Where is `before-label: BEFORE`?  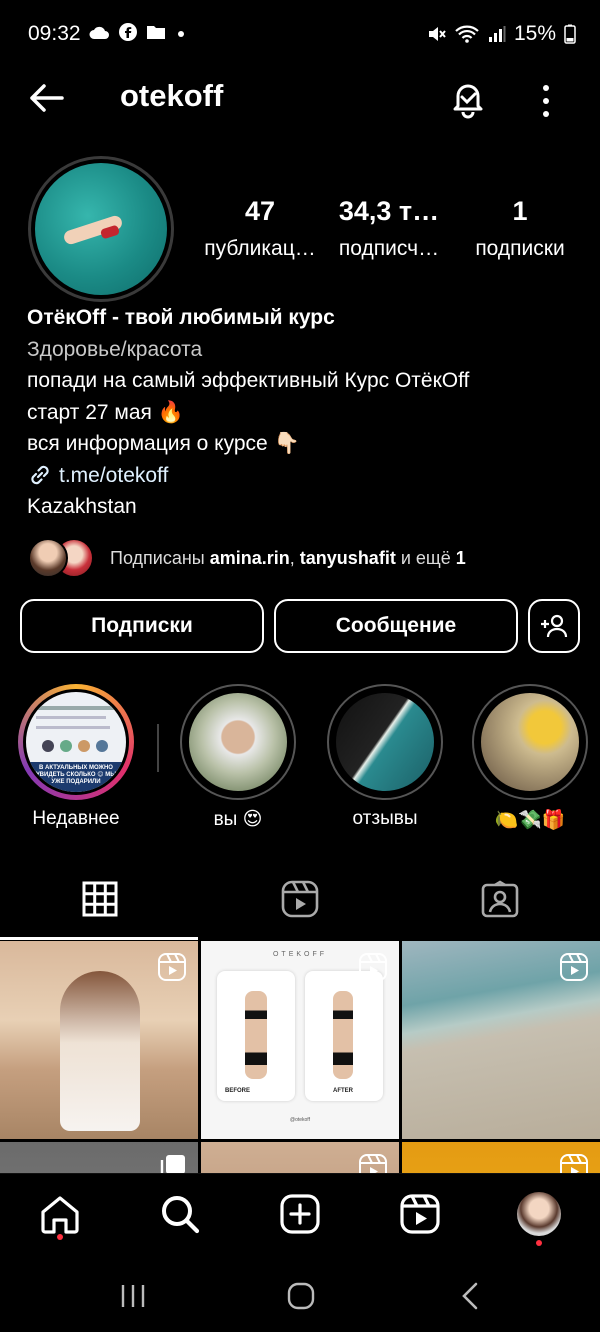 before-label: BEFORE is located at coordinates (238, 1091).